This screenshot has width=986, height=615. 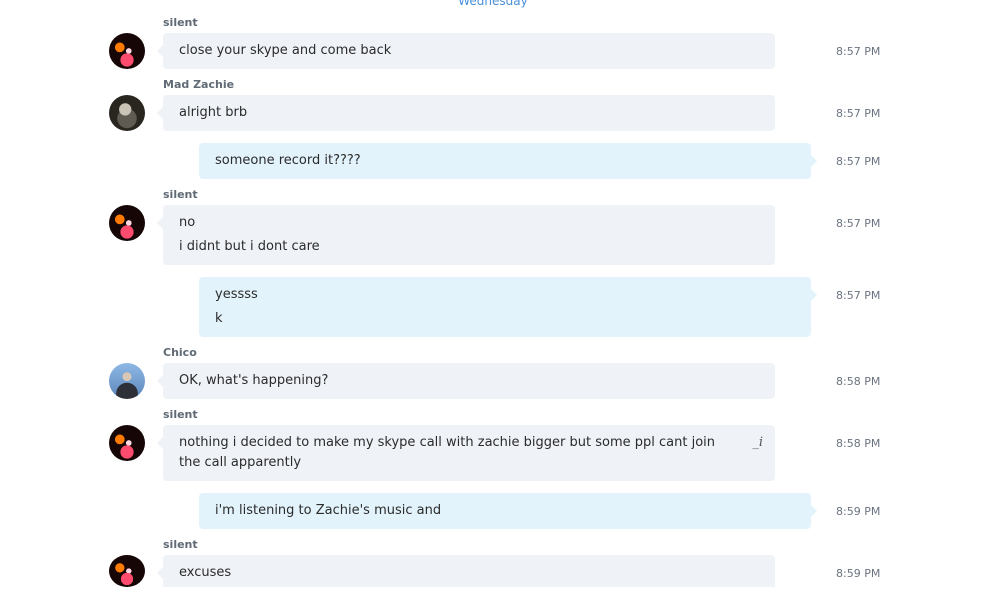 What do you see at coordinates (328, 510) in the screenshot?
I see `message-text: i'm listening to Zachie's music and` at bounding box center [328, 510].